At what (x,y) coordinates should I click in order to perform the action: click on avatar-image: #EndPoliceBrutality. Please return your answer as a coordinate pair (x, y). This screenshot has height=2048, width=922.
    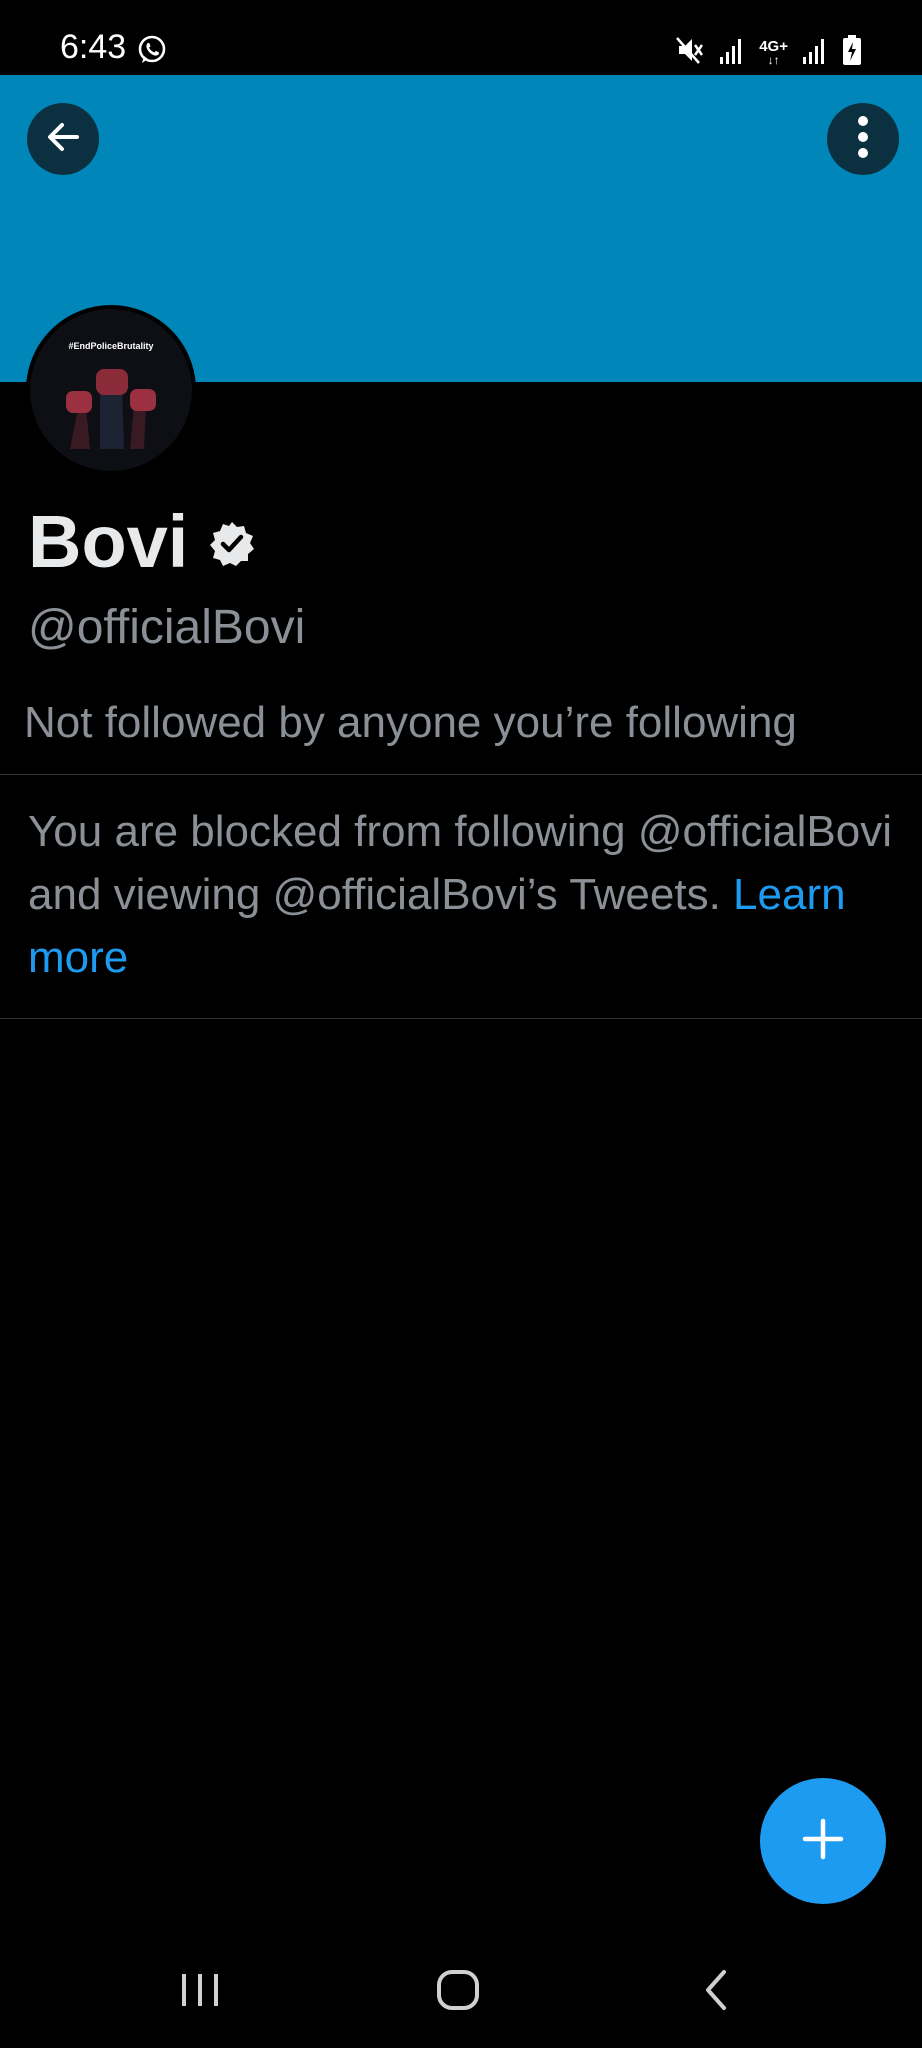
    Looking at the image, I should click on (111, 390).